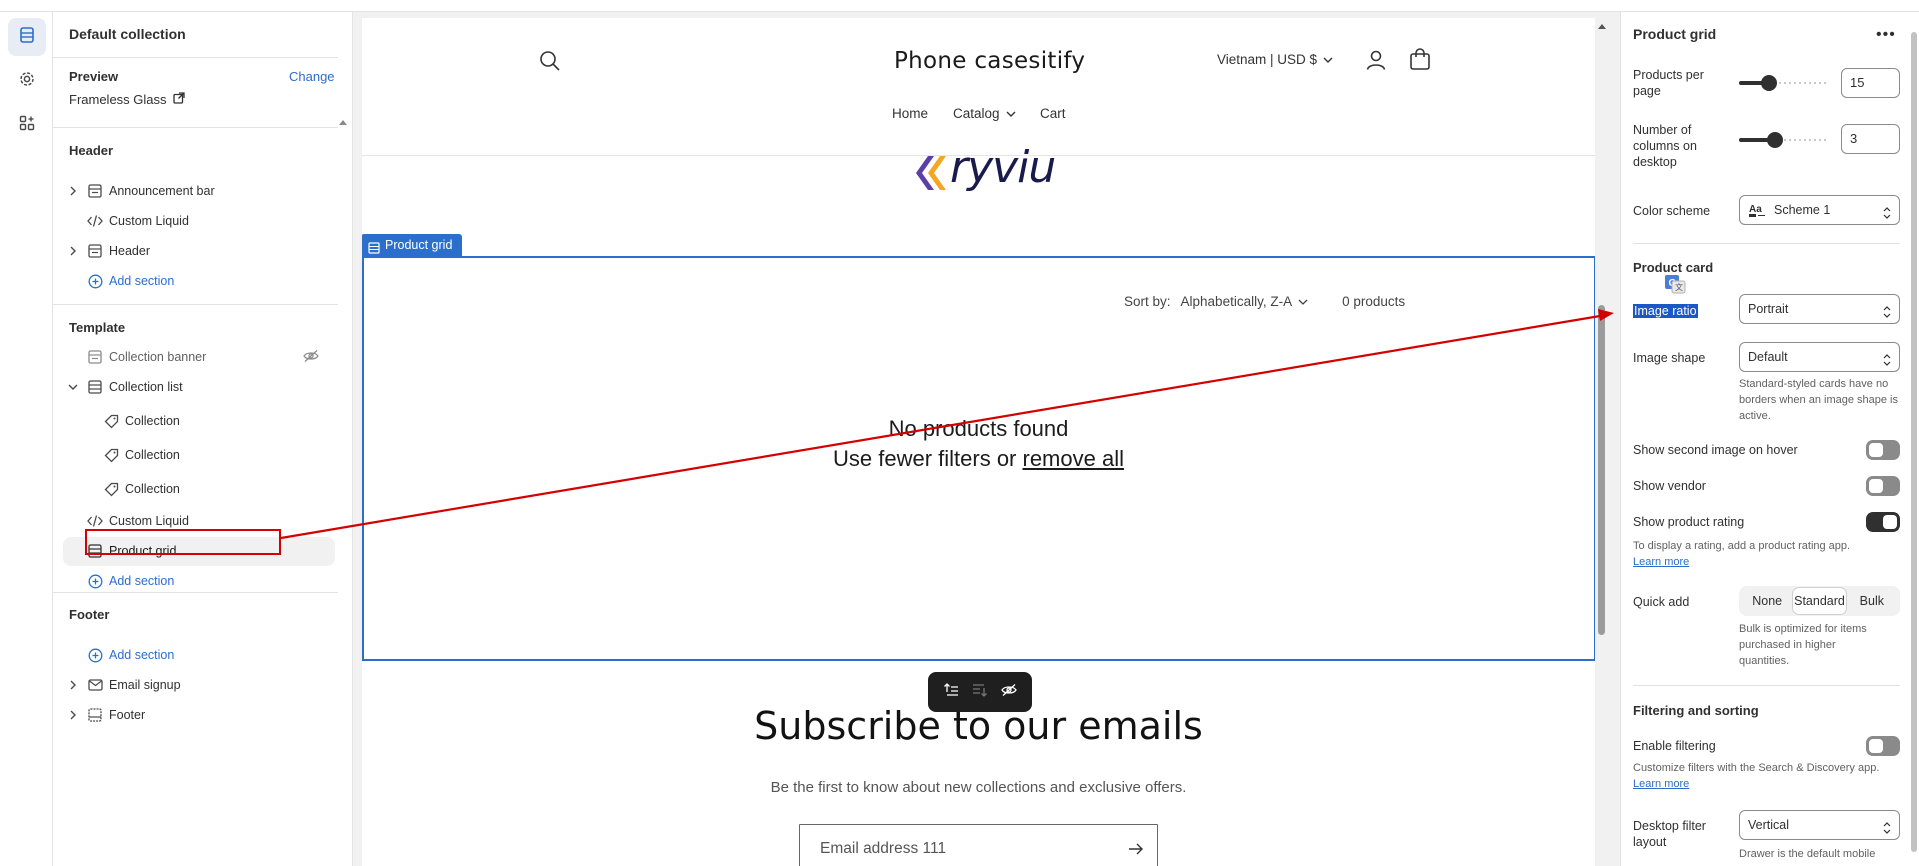 Image resolution: width=1919 pixels, height=866 pixels. Describe the element at coordinates (1668, 83) in the screenshot. I see `products-per-page-label: Products per page` at that location.